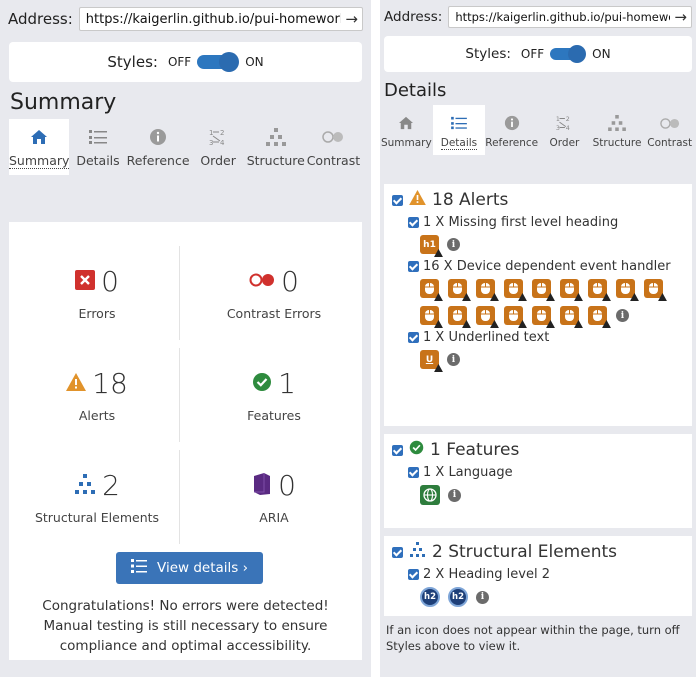  Describe the element at coordinates (532, 54) in the screenshot. I see `toggle-off-label: OFF` at that location.